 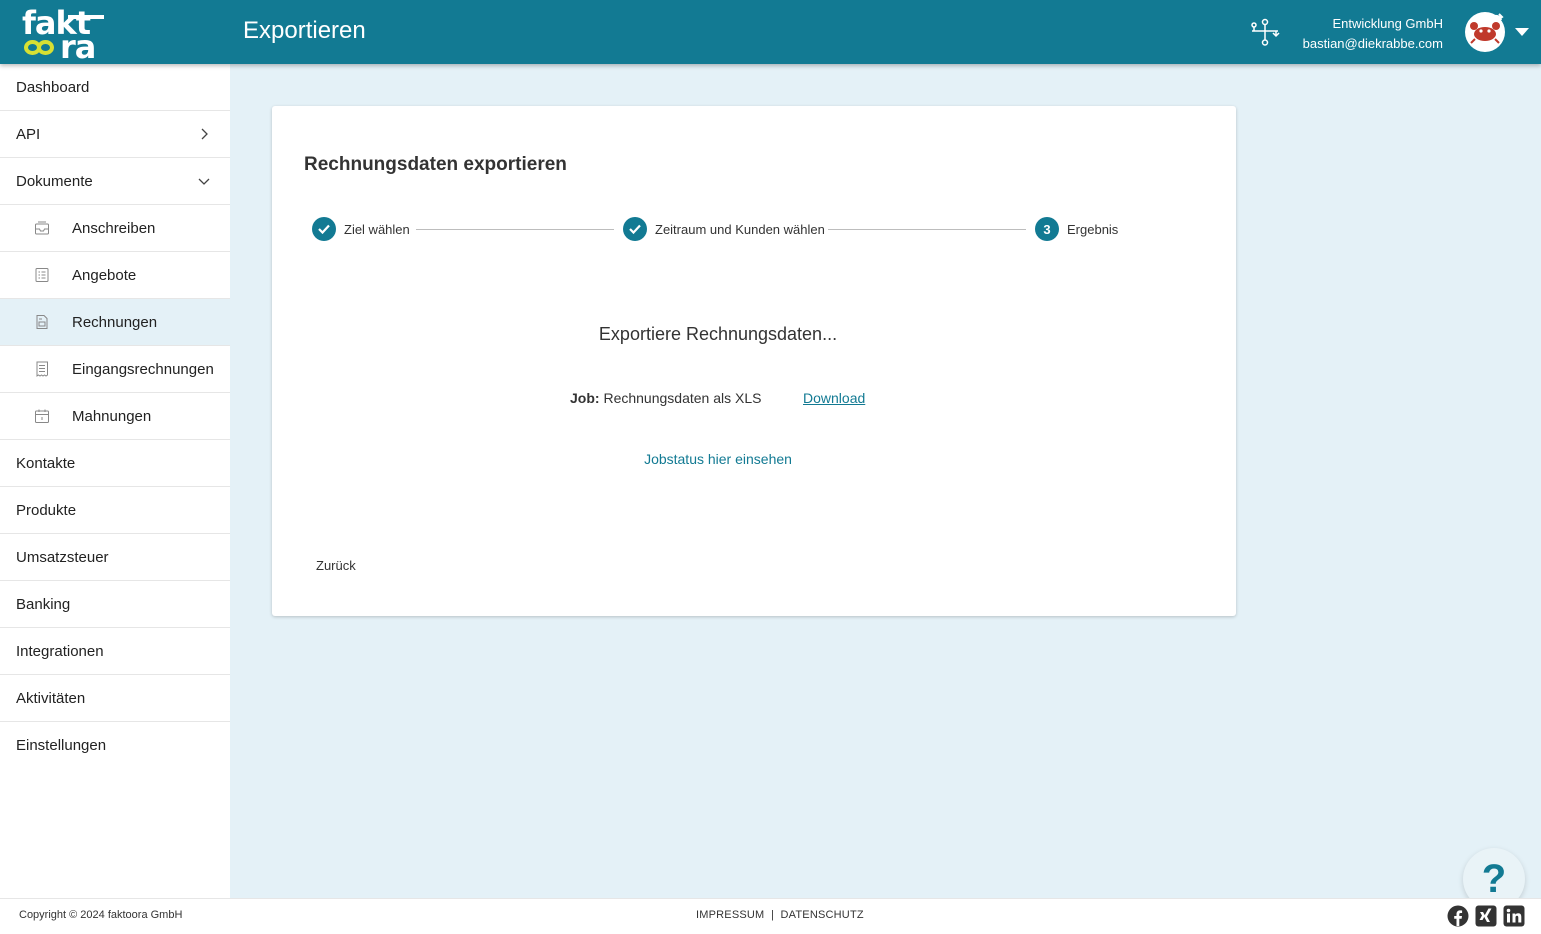 I want to click on organization-tree-icon, so click(x=1265, y=32).